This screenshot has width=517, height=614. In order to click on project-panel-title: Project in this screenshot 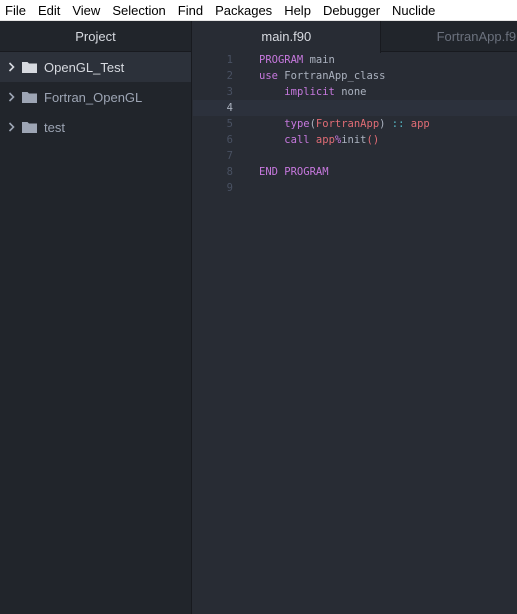, I will do `click(95, 36)`.